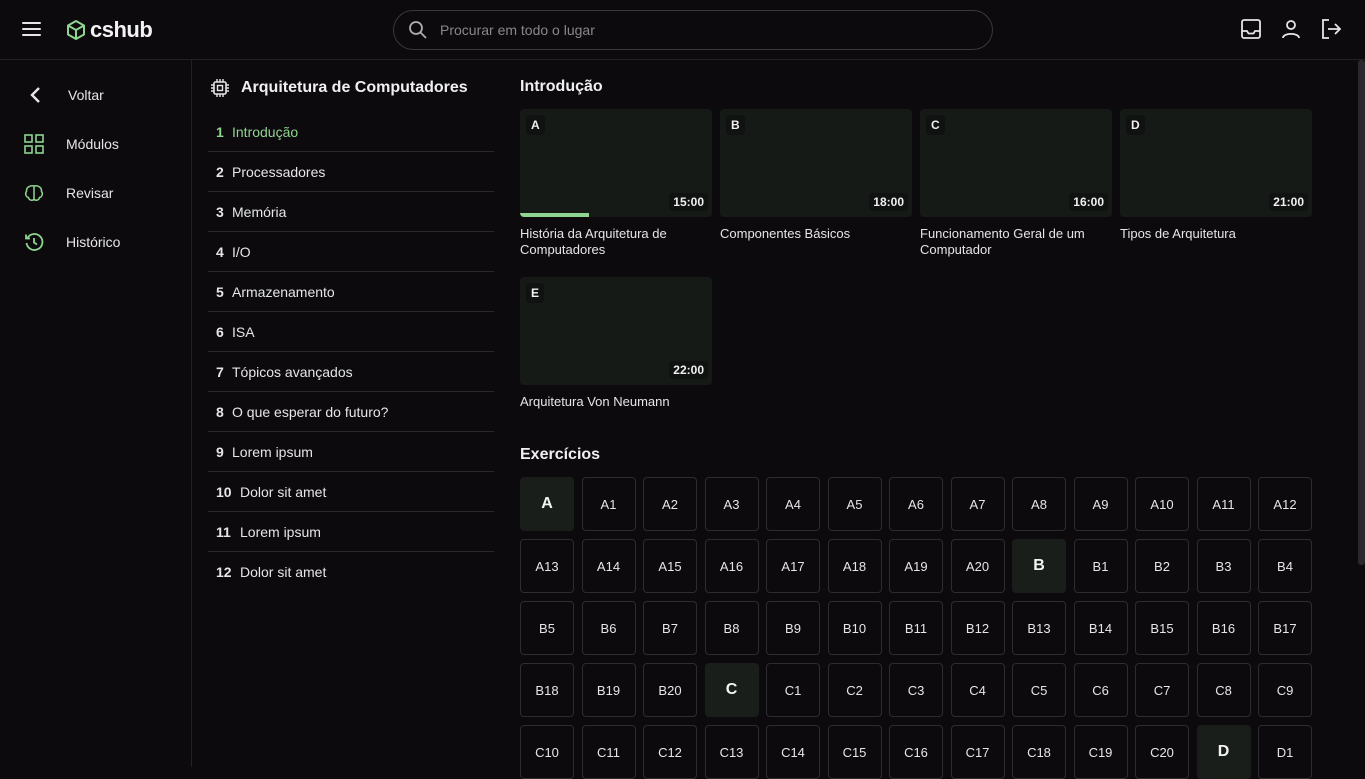 The image size is (1365, 779). Describe the element at coordinates (731, 628) in the screenshot. I see `exercise-tile: B8` at that location.